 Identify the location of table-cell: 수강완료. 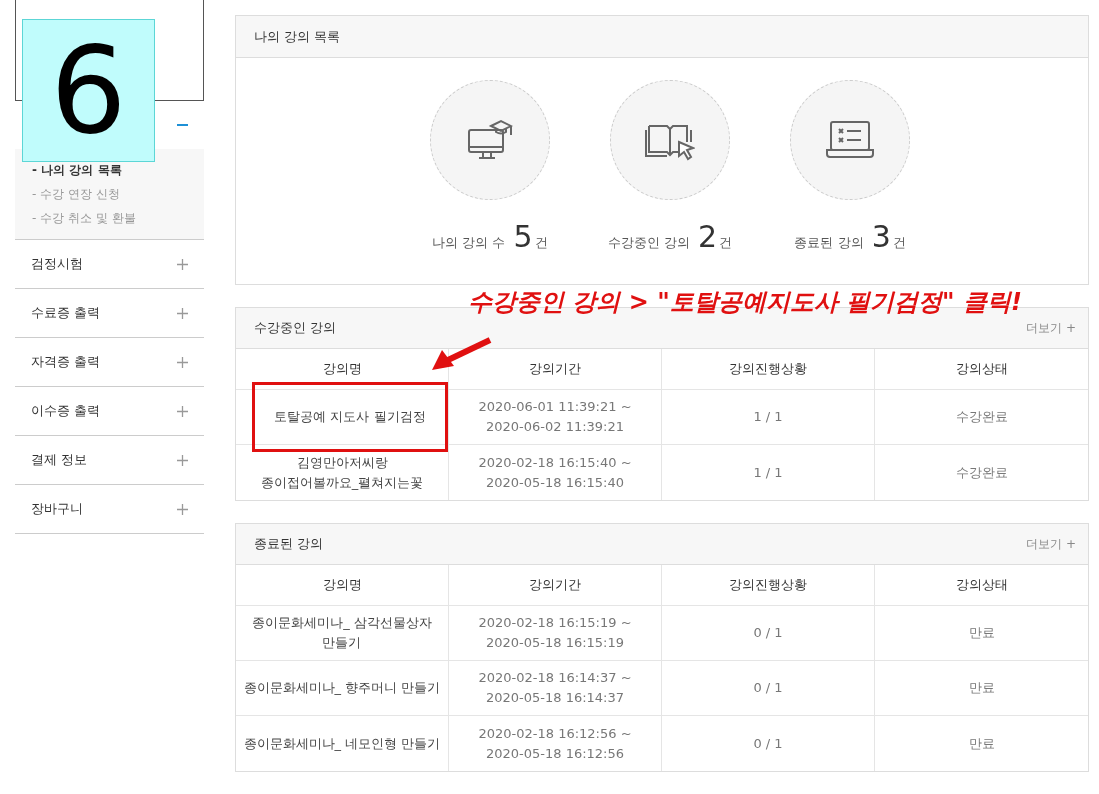
(981, 417).